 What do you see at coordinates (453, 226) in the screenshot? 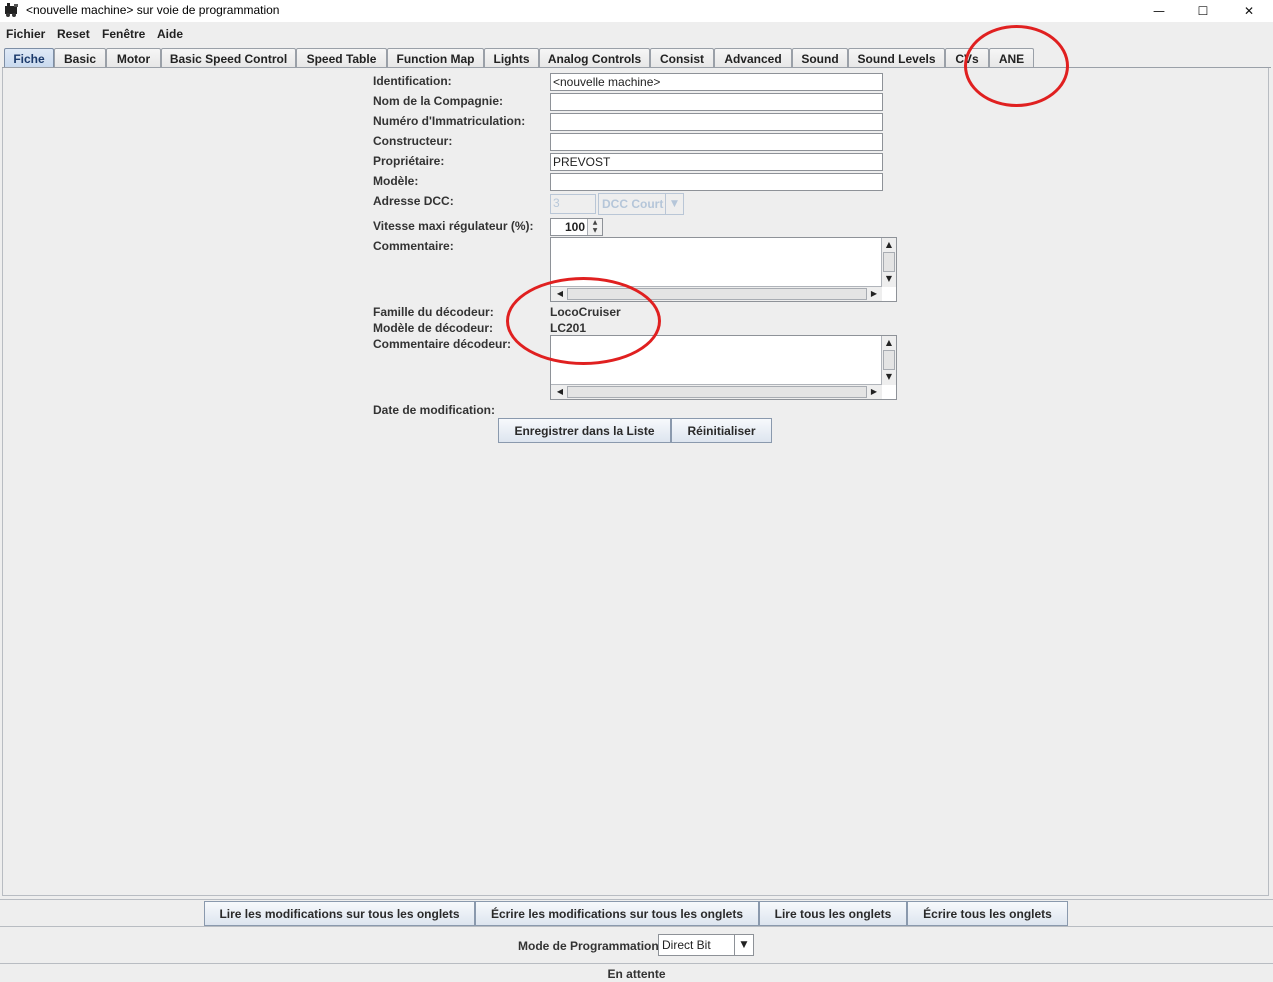
I see `max-speed-label: Vitesse maxi régulateur (%):` at bounding box center [453, 226].